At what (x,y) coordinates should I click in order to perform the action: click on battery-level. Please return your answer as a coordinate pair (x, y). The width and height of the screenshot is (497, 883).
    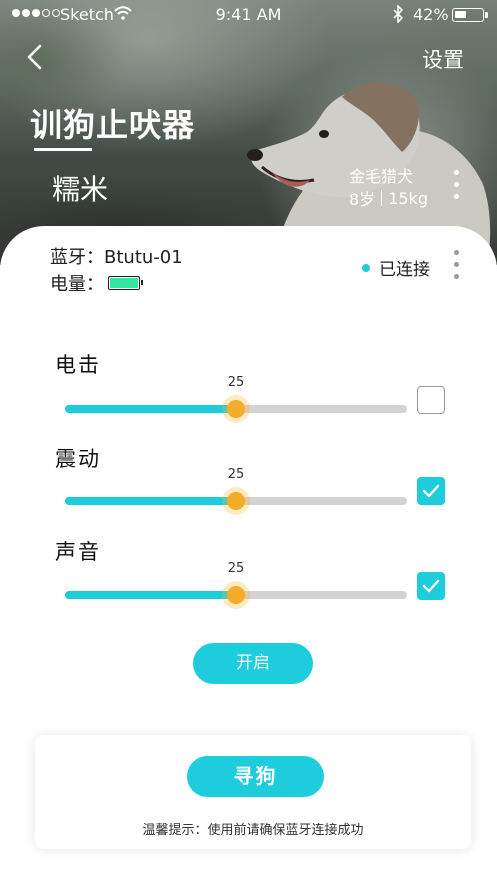
    Looking at the image, I should click on (124, 283).